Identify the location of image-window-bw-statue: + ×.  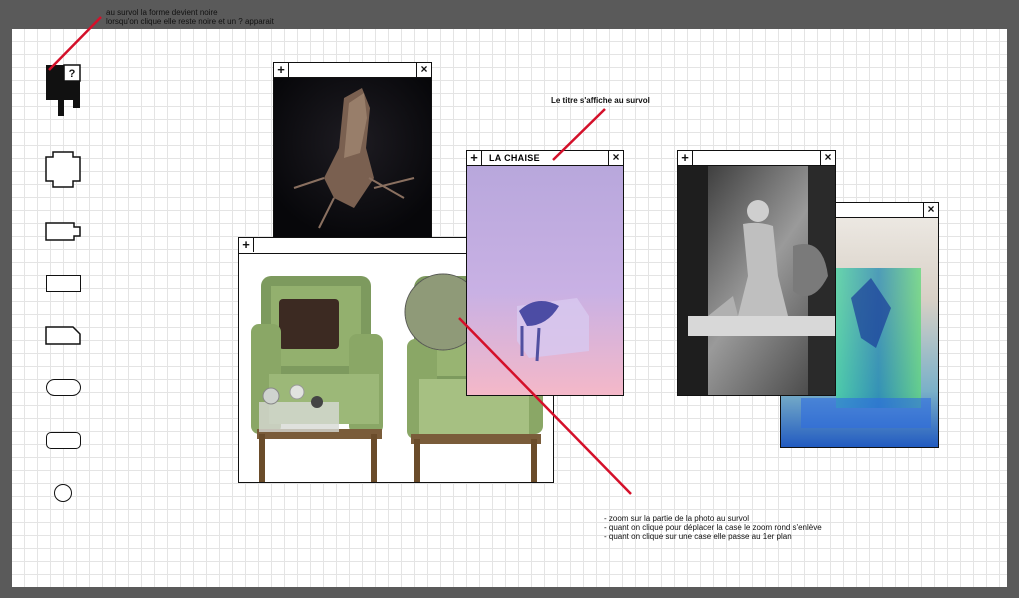
(756, 273).